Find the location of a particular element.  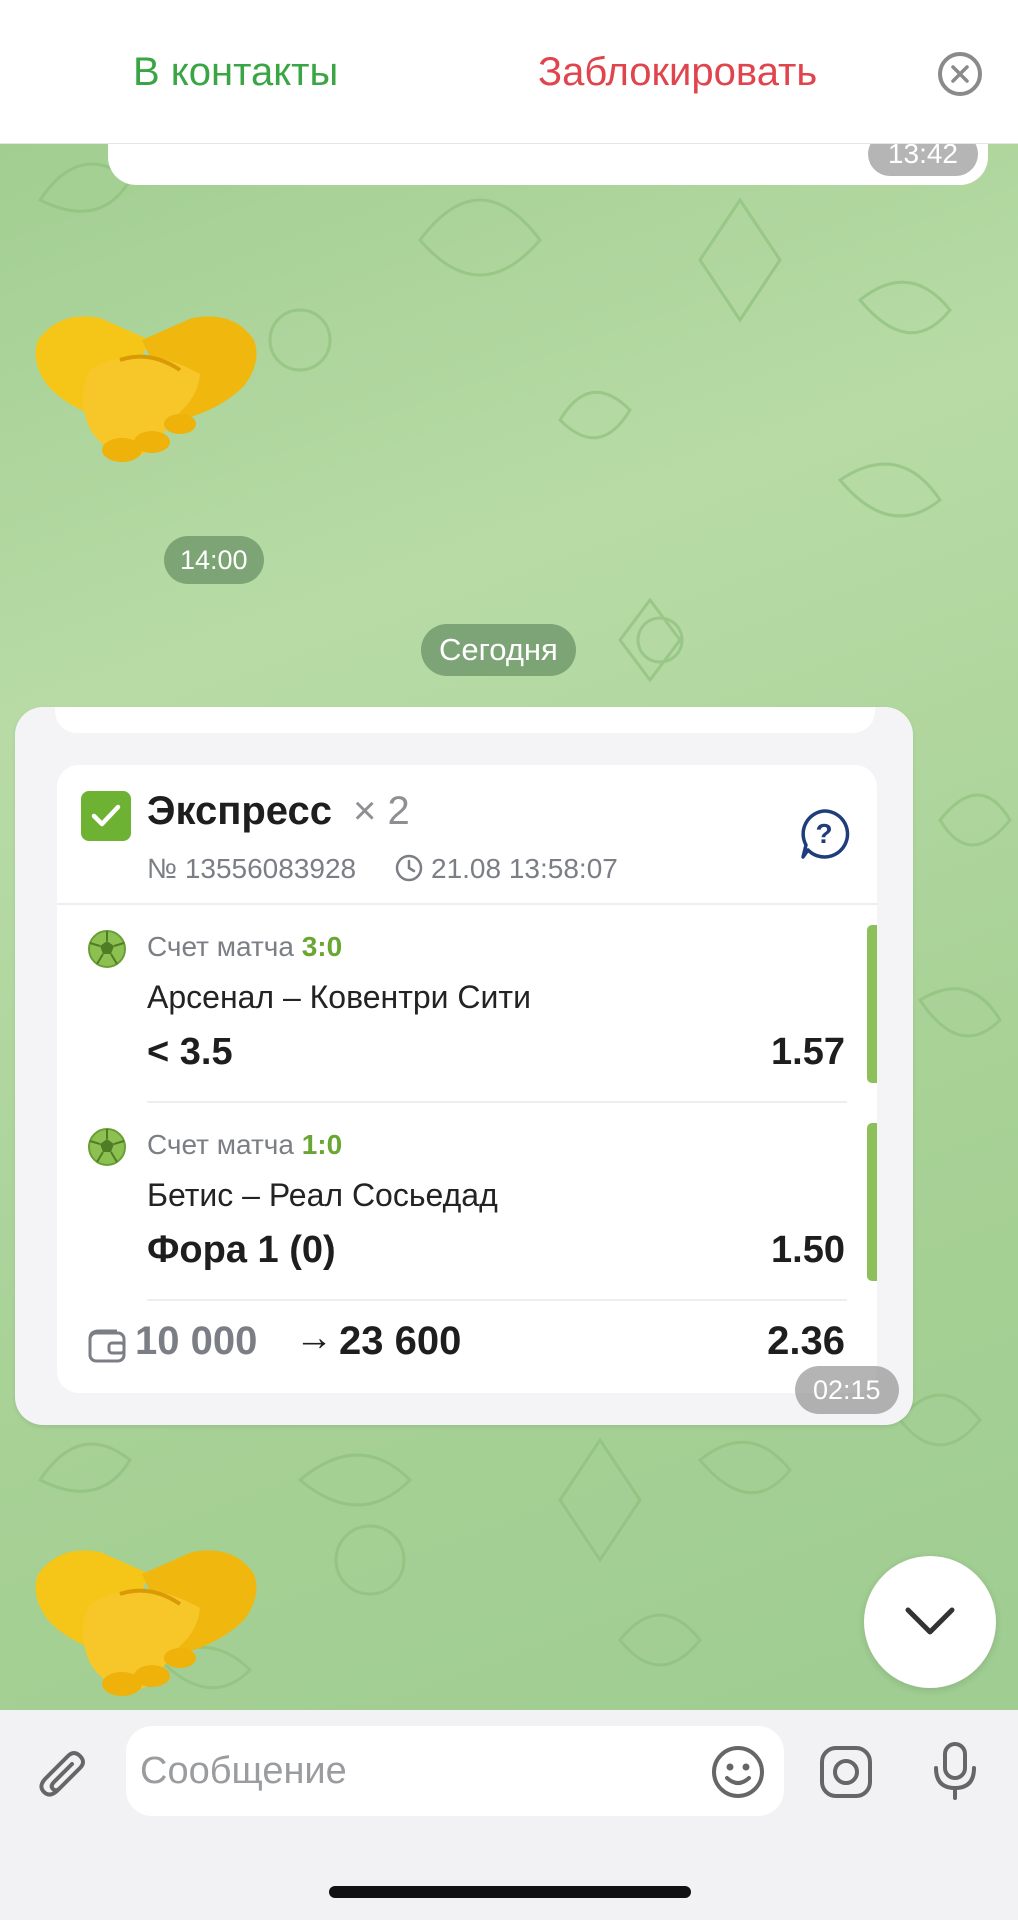

match-score: 3:0 is located at coordinates (322, 946).